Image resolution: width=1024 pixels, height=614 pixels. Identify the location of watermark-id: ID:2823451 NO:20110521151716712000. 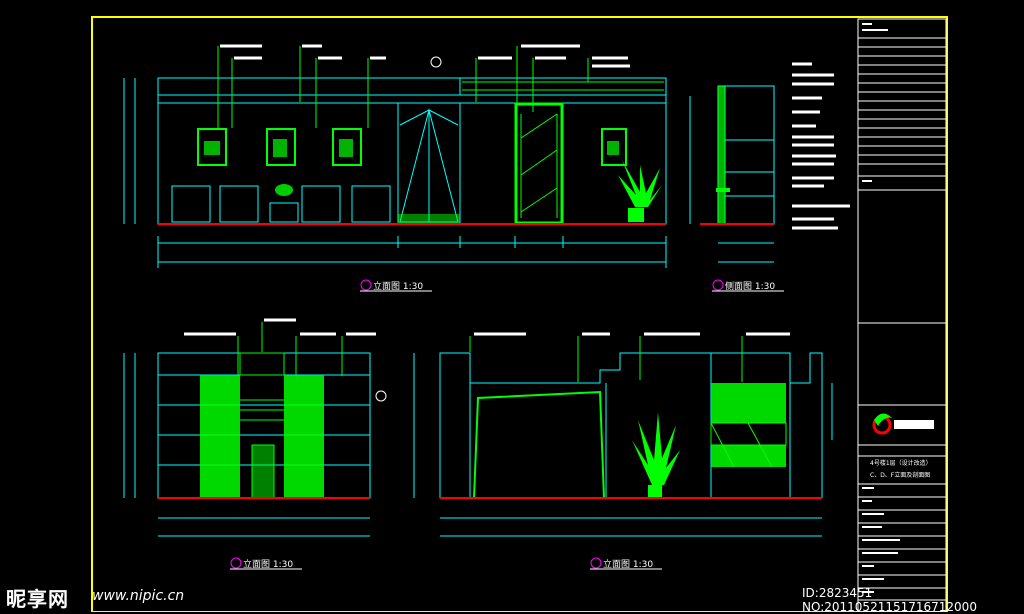
(889, 600).